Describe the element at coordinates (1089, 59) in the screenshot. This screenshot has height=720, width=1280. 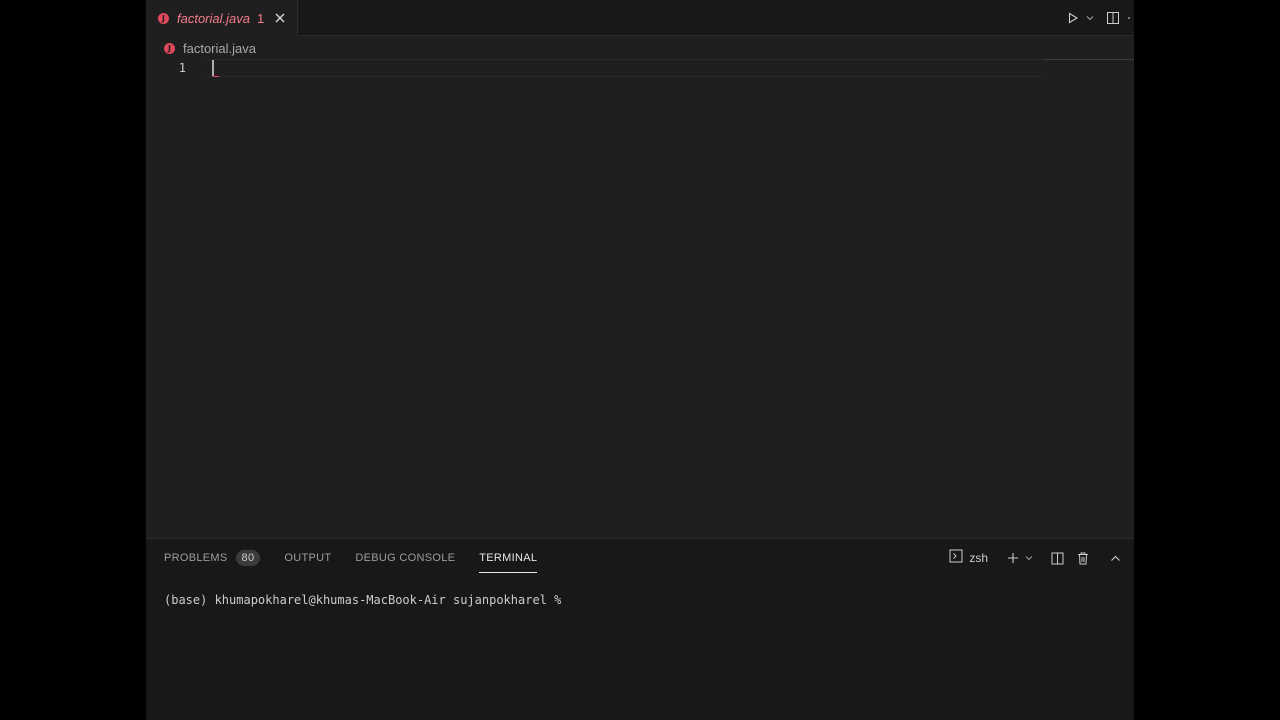
I see `minimap-slider` at that location.